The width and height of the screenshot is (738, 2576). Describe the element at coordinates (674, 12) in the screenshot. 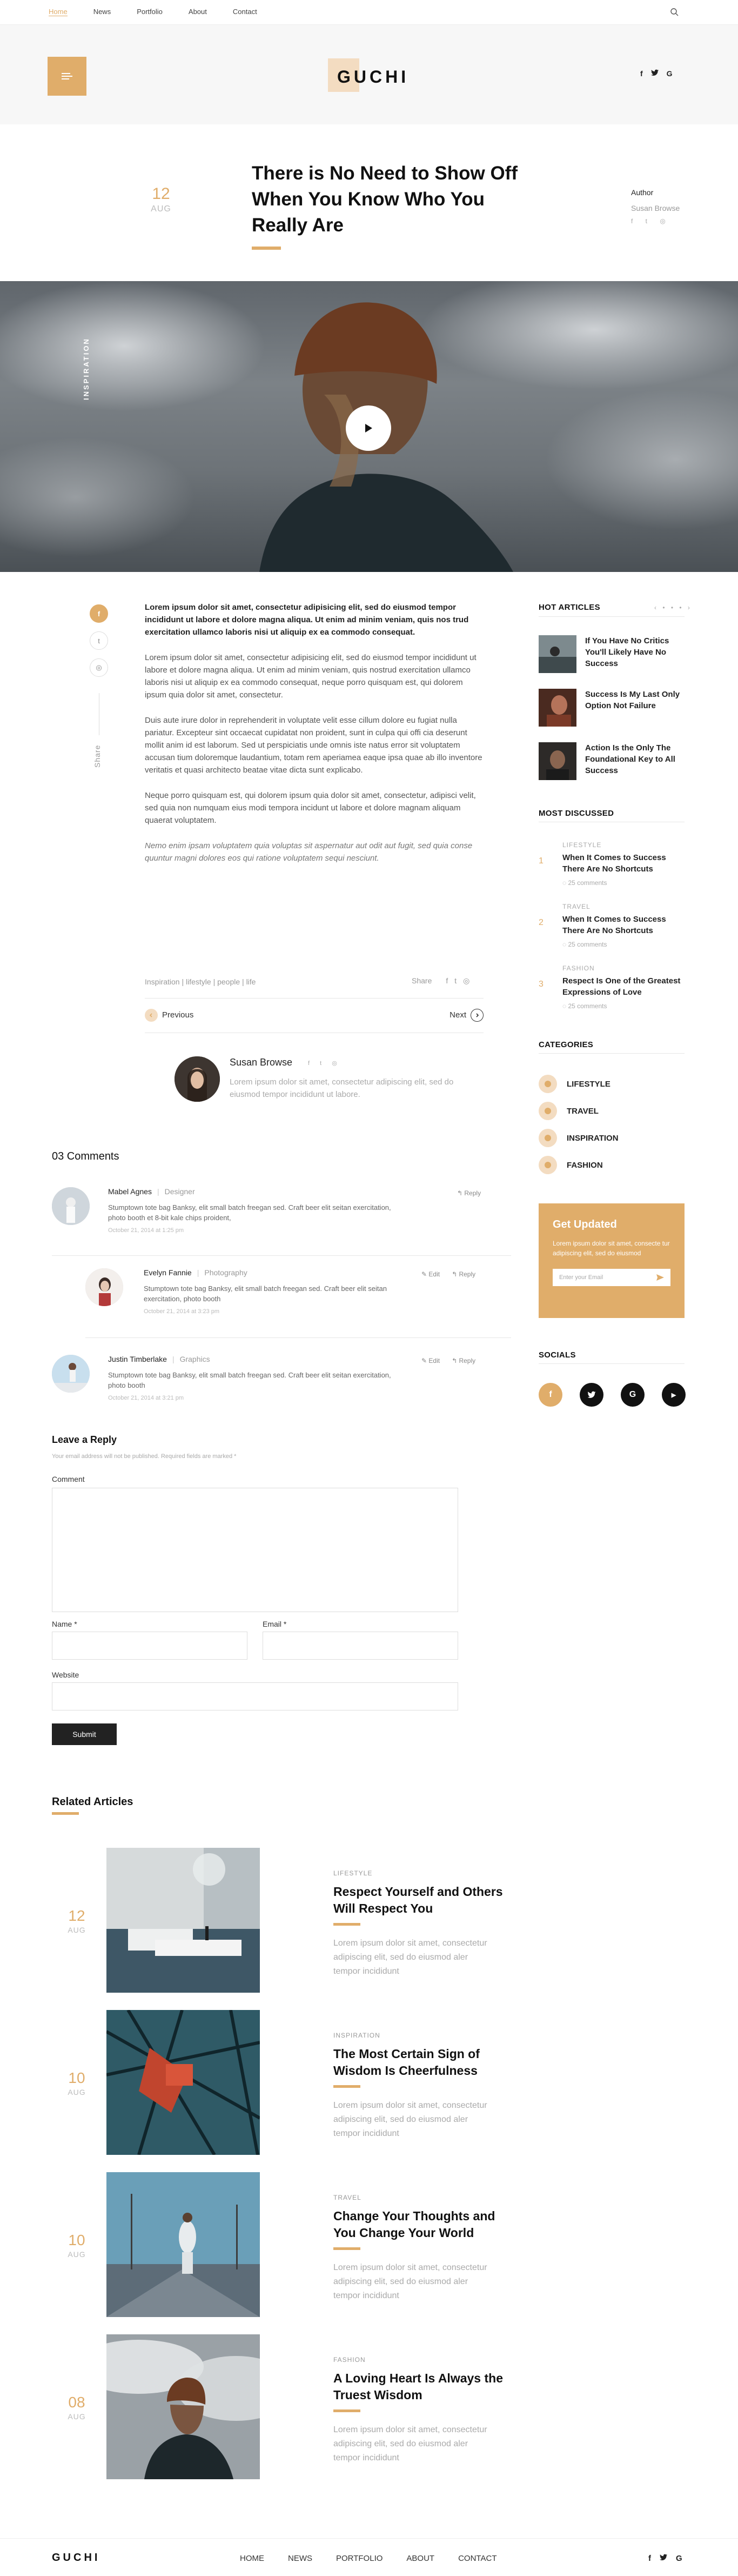

I see `search-icon` at that location.